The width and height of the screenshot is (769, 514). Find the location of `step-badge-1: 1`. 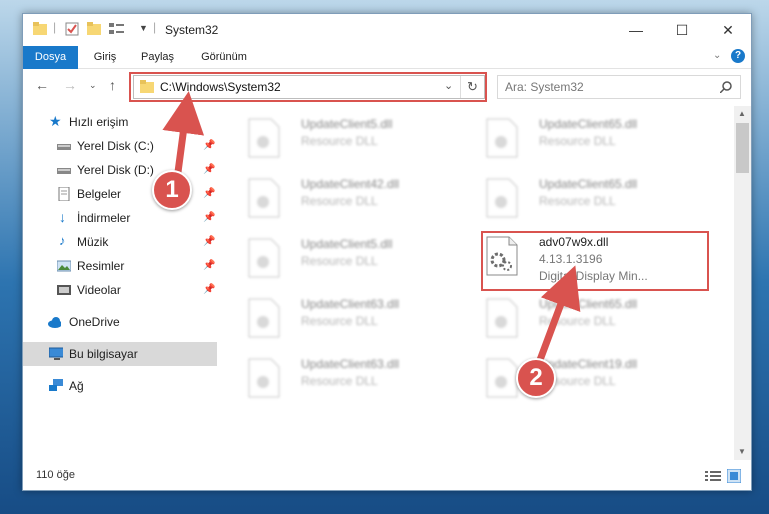

step-badge-1: 1 is located at coordinates (172, 190).